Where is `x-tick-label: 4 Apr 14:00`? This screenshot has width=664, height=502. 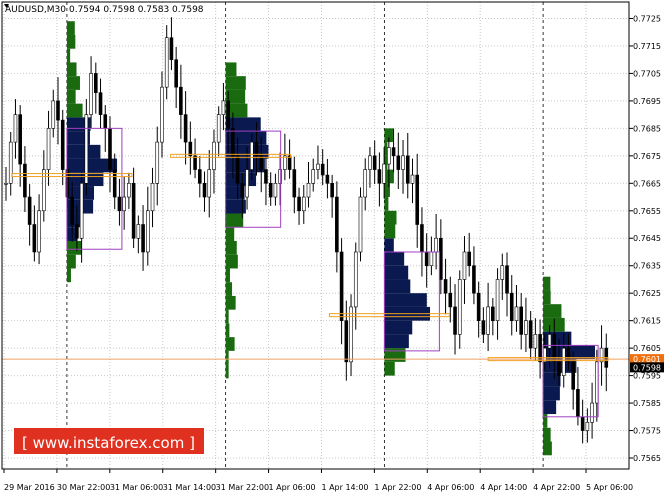 x-tick-label: 4 Apr 14:00 is located at coordinates (503, 487).